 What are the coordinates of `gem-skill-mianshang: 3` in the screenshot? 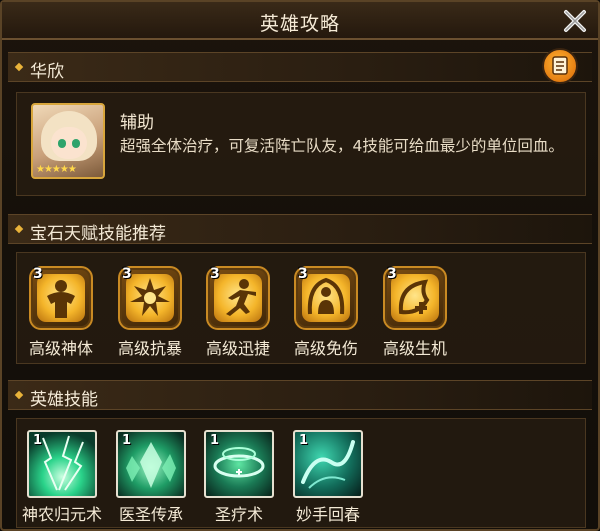 It's located at (326, 298).